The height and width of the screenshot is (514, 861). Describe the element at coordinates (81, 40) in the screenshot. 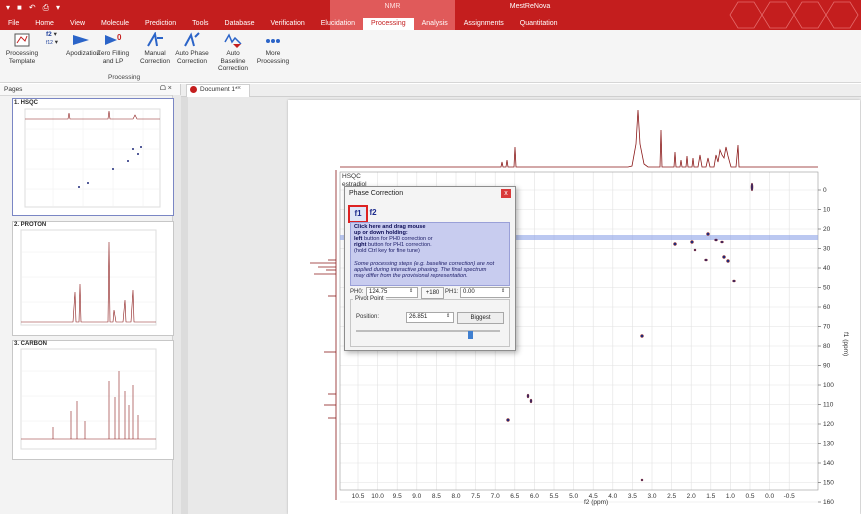

I see `apodization-icon` at that location.